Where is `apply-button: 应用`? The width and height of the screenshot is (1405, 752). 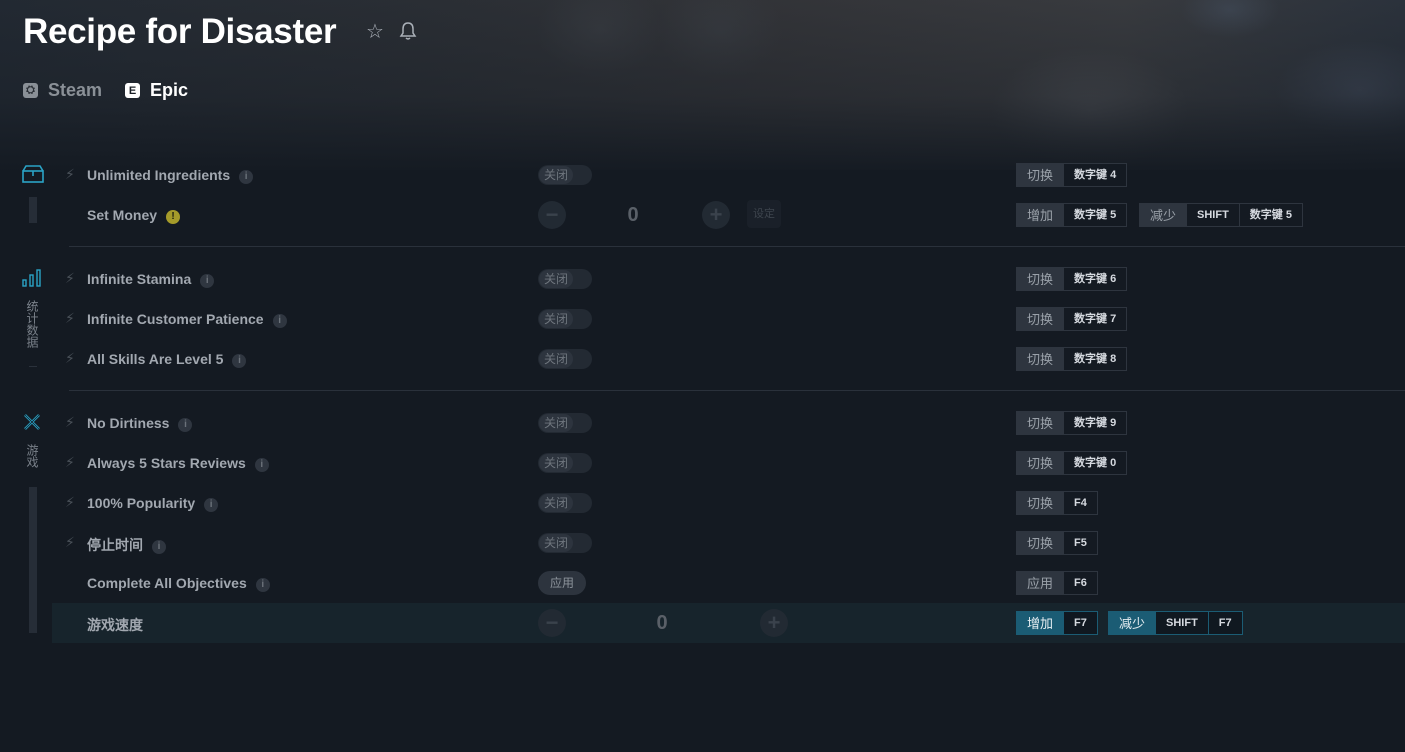
apply-button: 应用 is located at coordinates (562, 583).